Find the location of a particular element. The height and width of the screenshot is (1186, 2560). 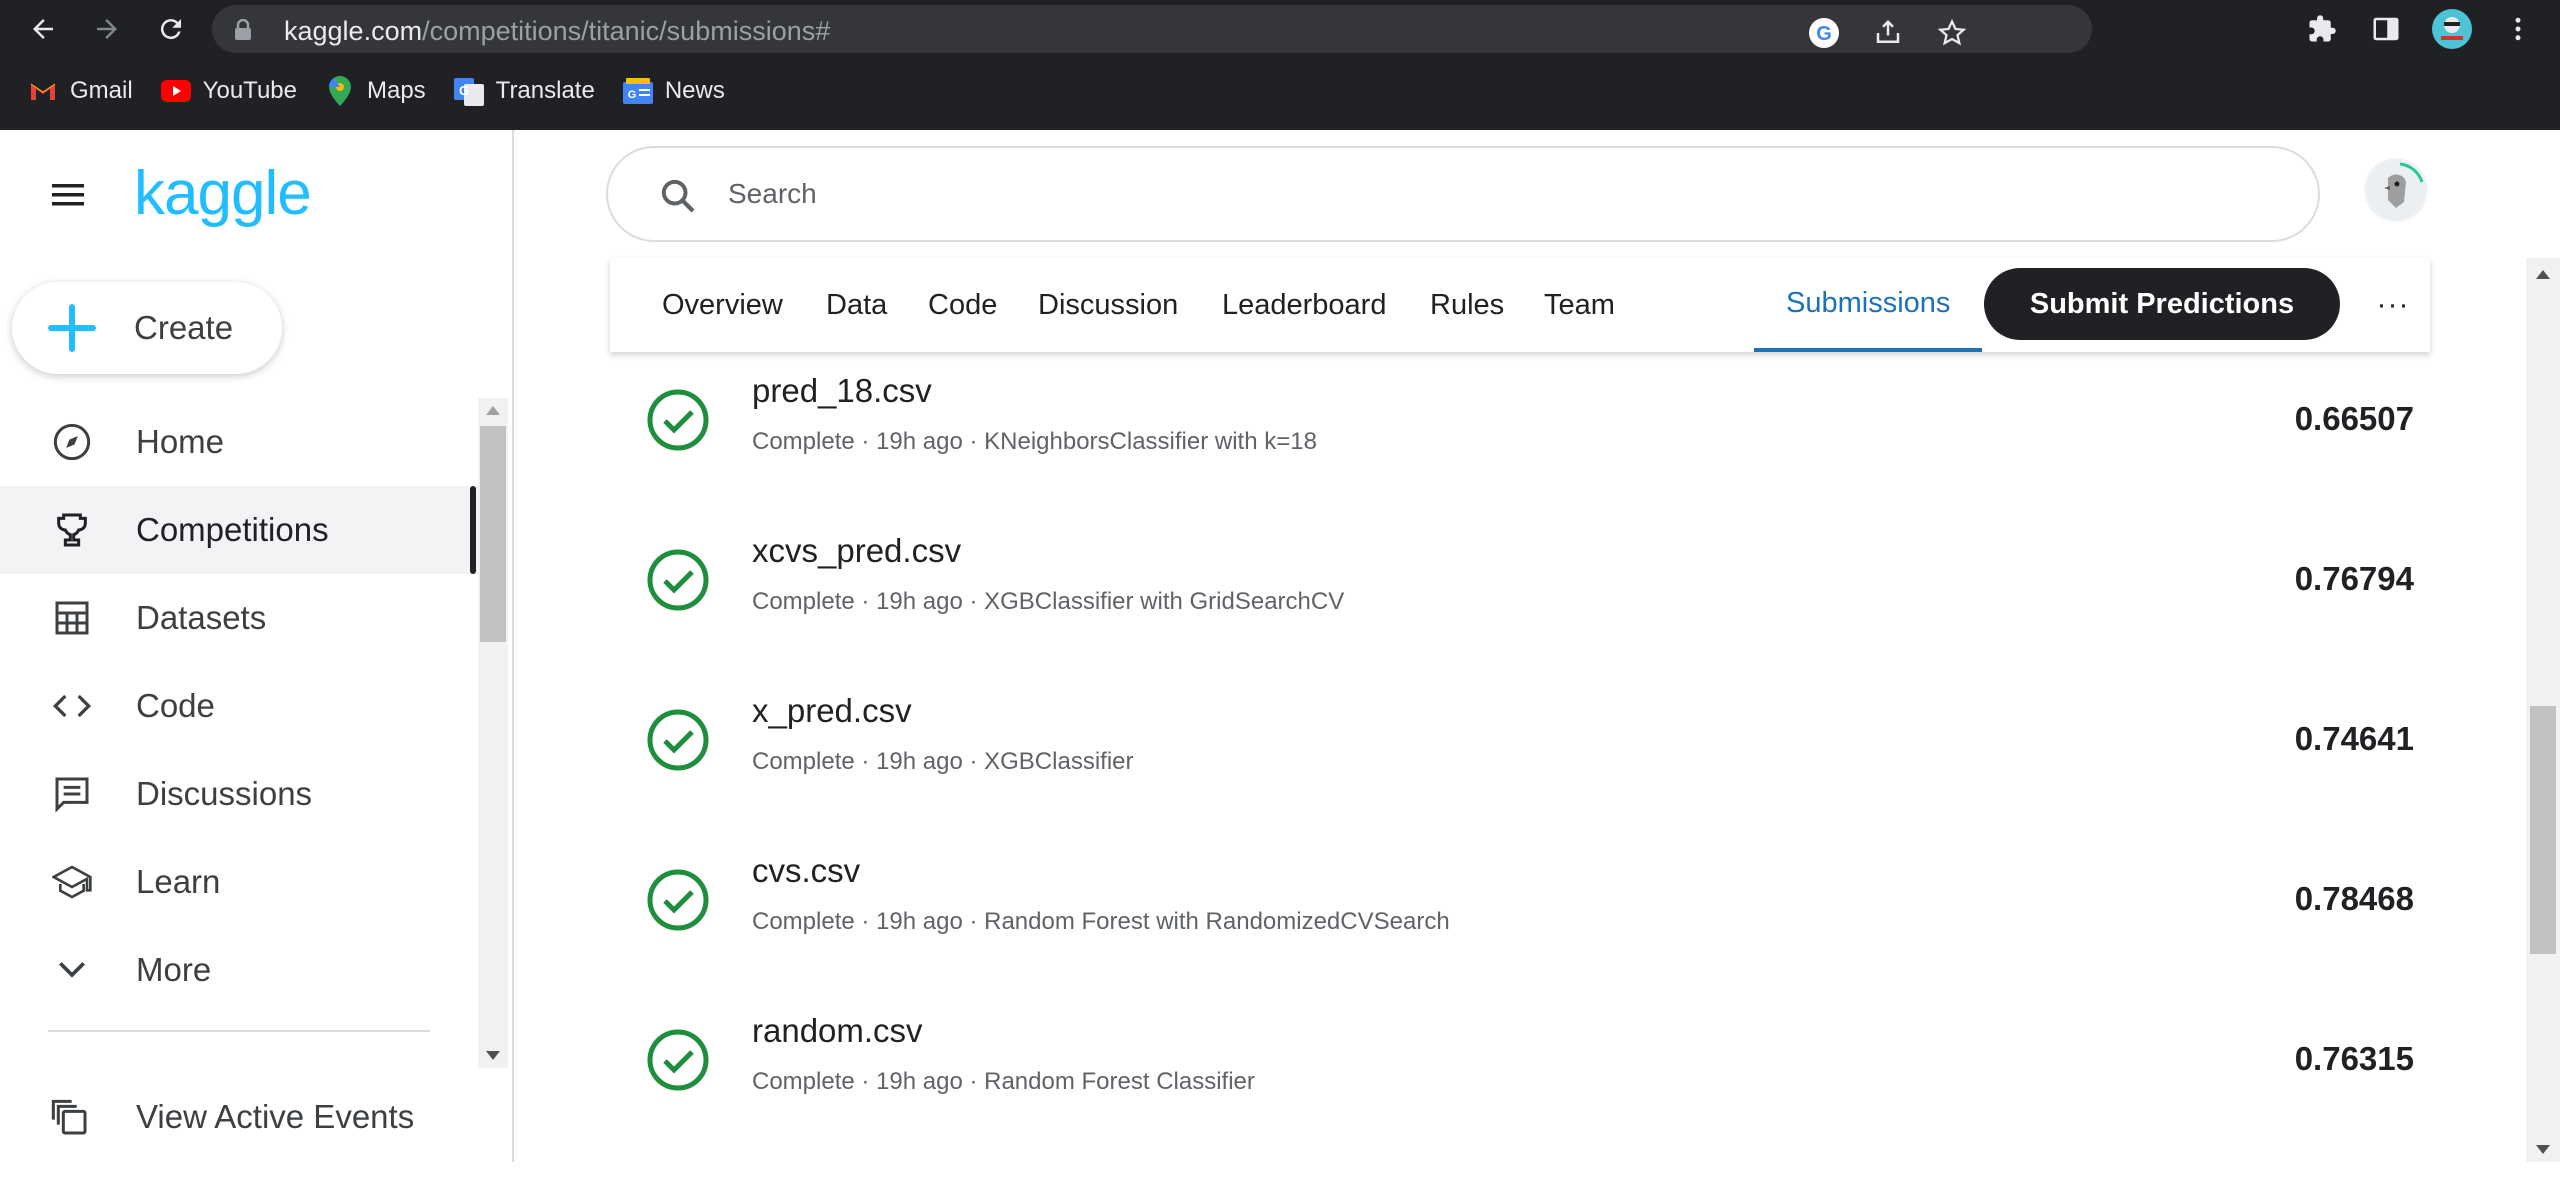

tab-leaderboard: Leaderboard is located at coordinates (1304, 305).